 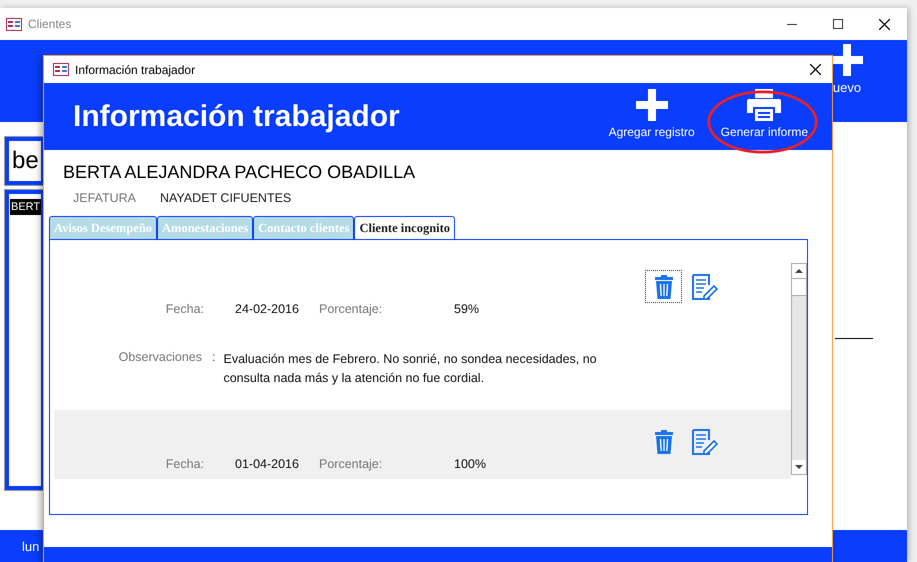 I want to click on printer-icon, so click(x=764, y=105).